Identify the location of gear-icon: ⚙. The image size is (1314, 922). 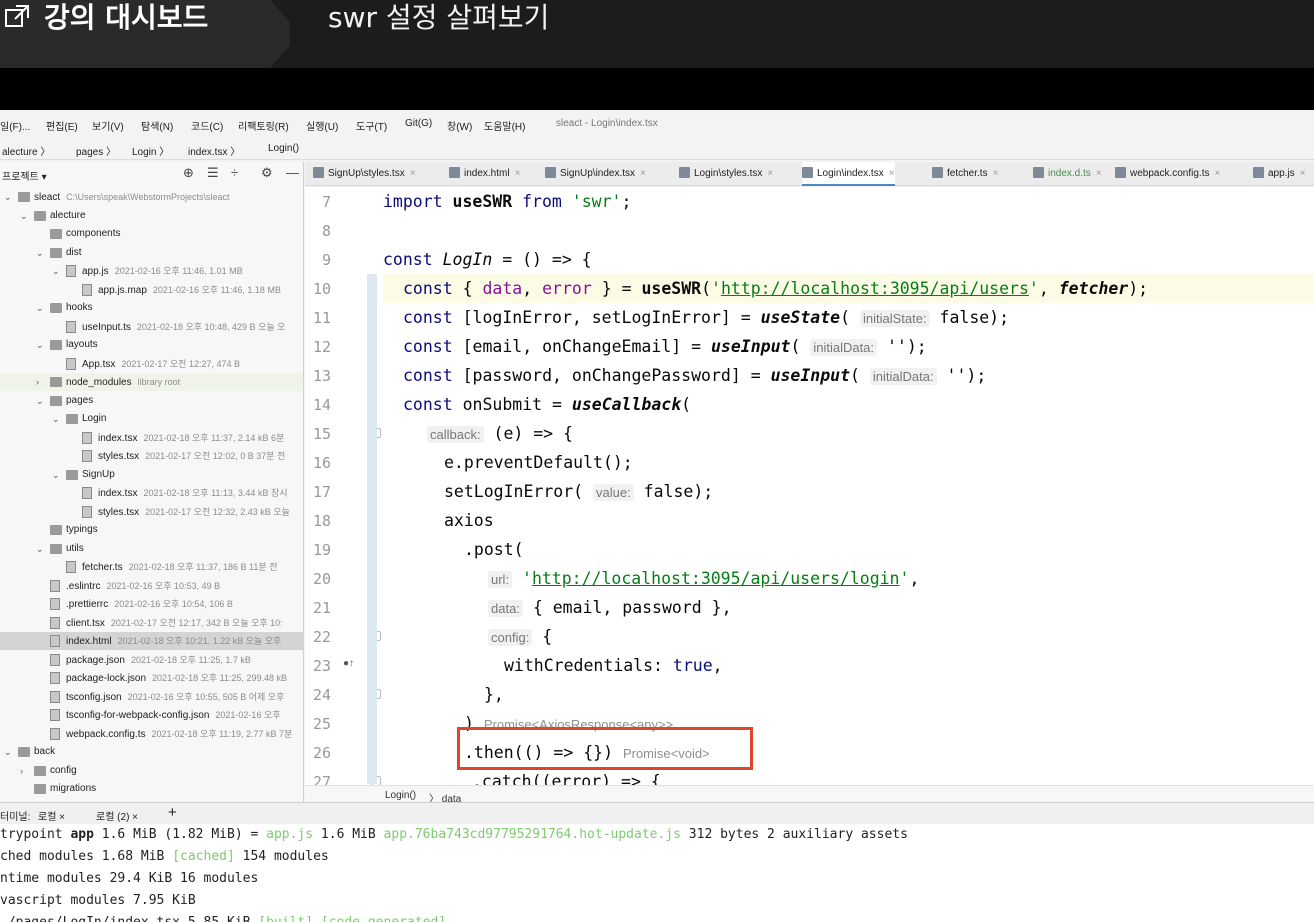
(267, 173).